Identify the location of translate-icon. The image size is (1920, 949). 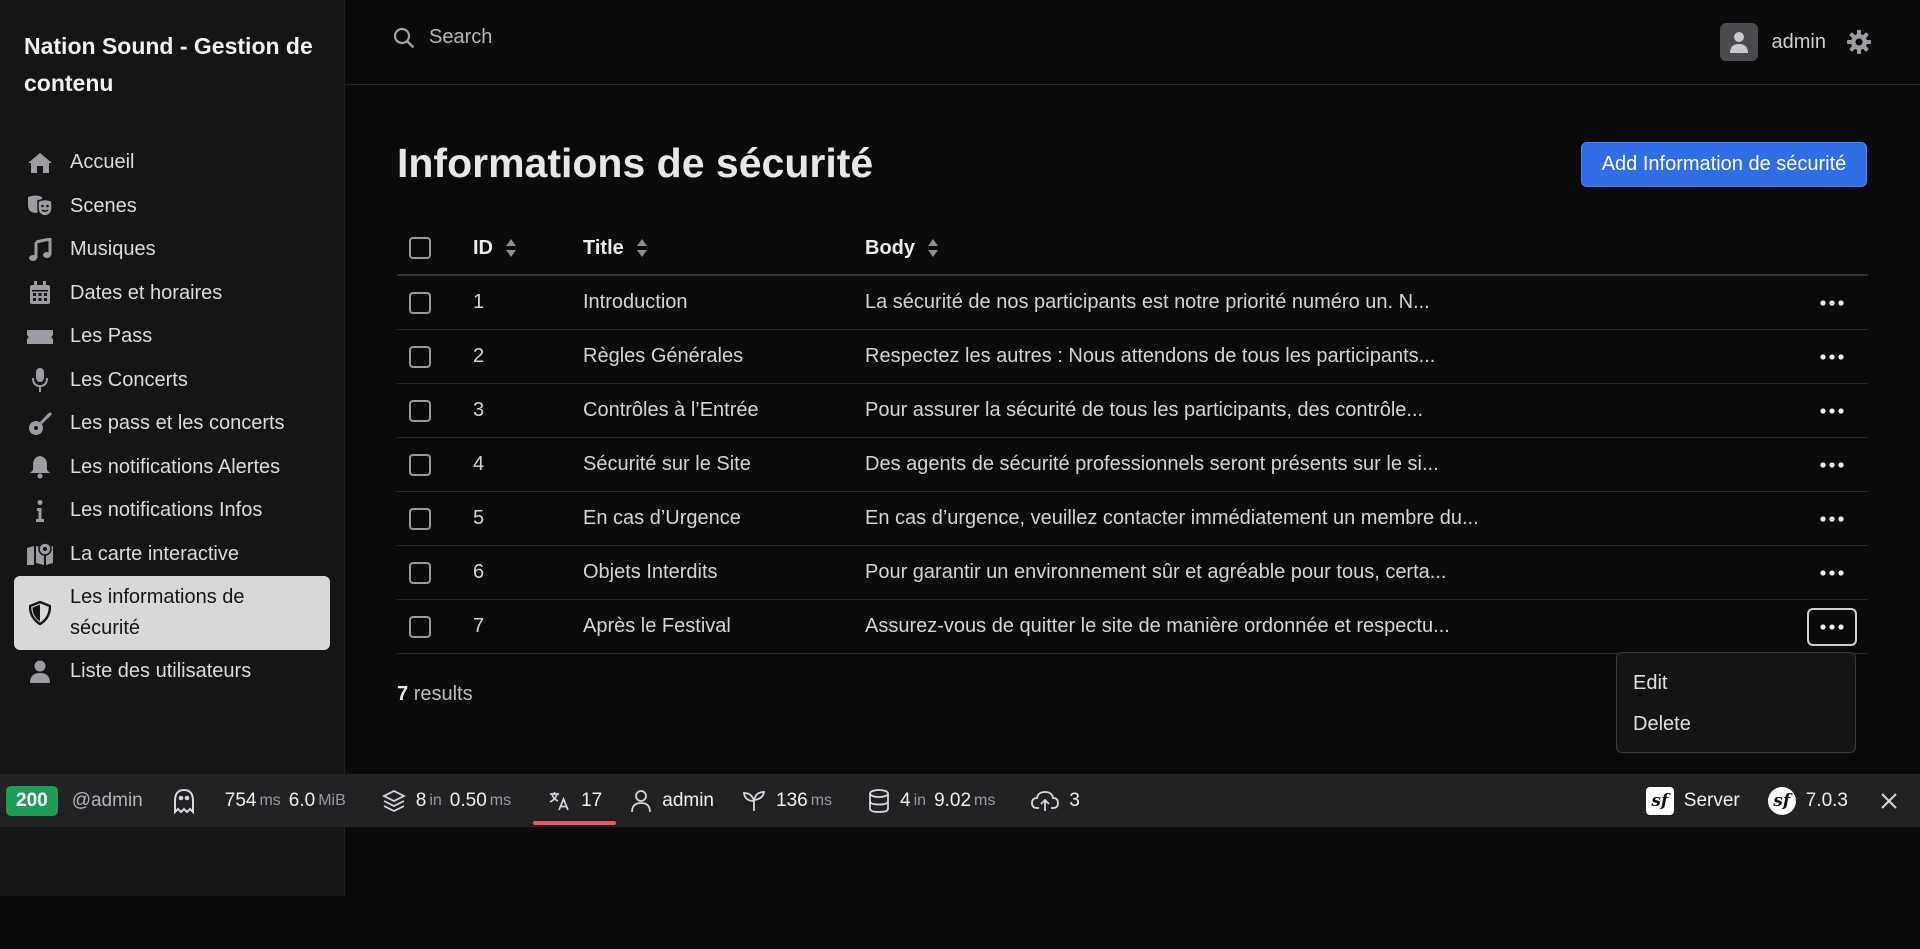
(559, 801).